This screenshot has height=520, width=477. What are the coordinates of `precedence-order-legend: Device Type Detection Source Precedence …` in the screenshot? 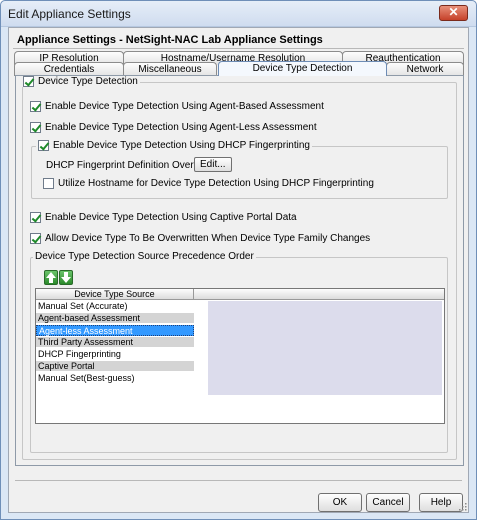 It's located at (144, 256).